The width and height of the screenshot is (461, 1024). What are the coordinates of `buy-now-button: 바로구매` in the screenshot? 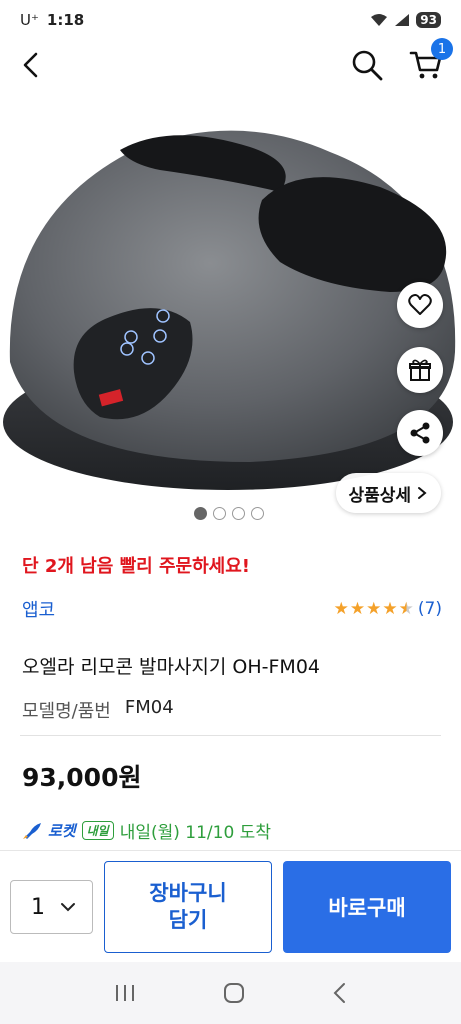 It's located at (367, 907).